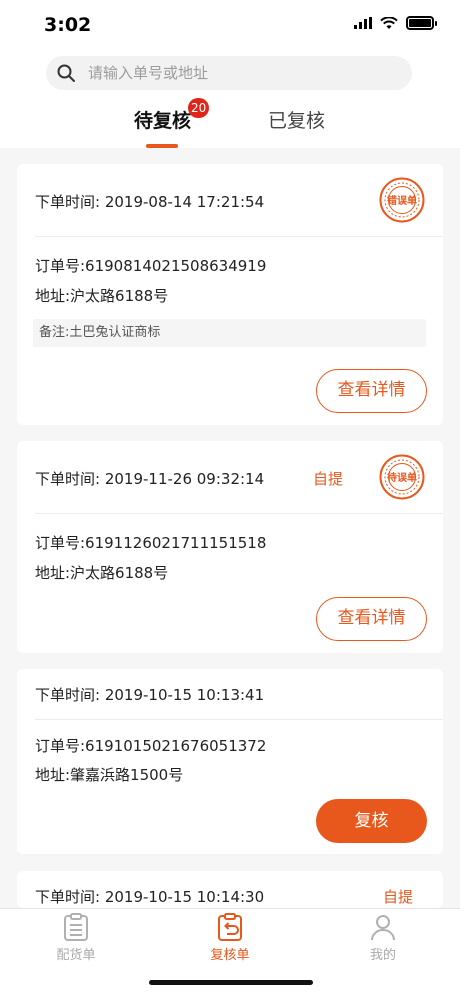 The width and height of the screenshot is (460, 996). I want to click on tab-review-list: 复核单, so click(230, 938).